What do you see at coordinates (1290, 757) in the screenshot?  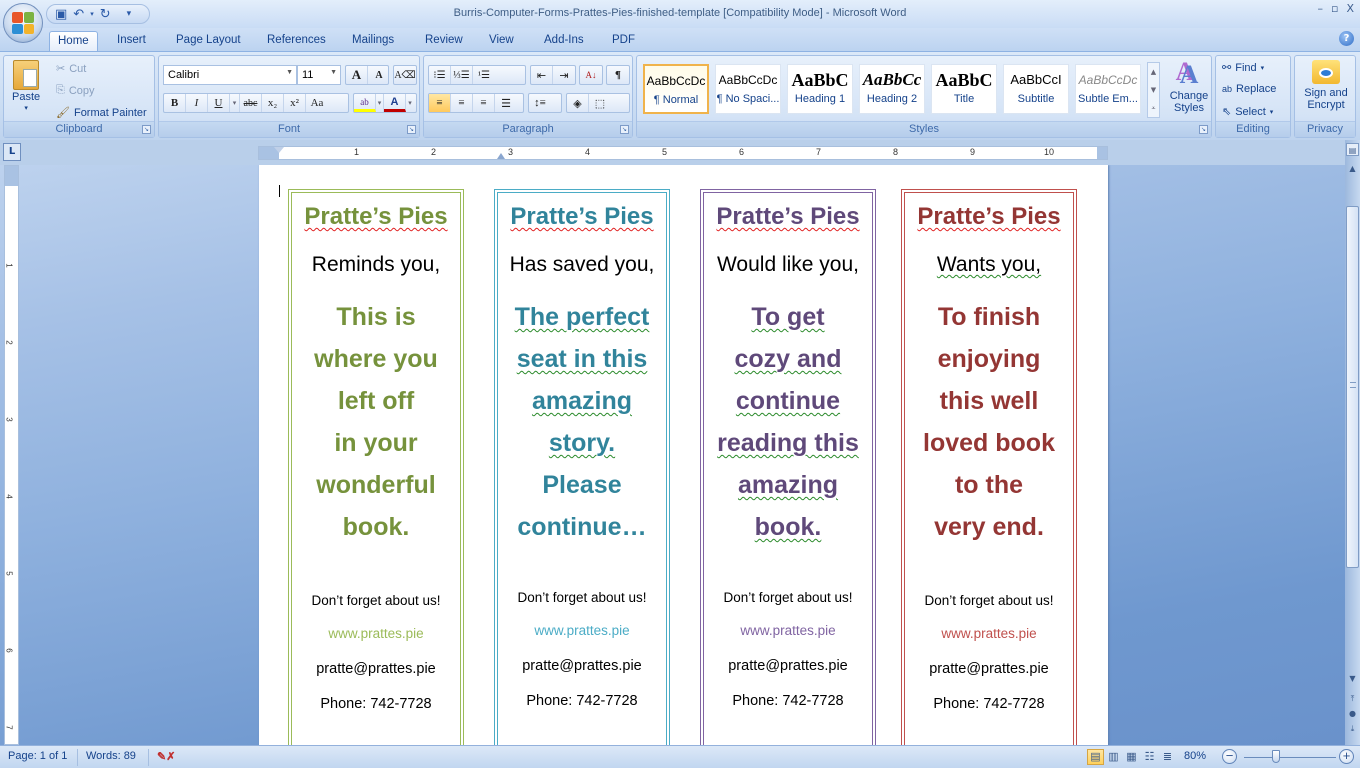 I see `zoom-slider-track` at bounding box center [1290, 757].